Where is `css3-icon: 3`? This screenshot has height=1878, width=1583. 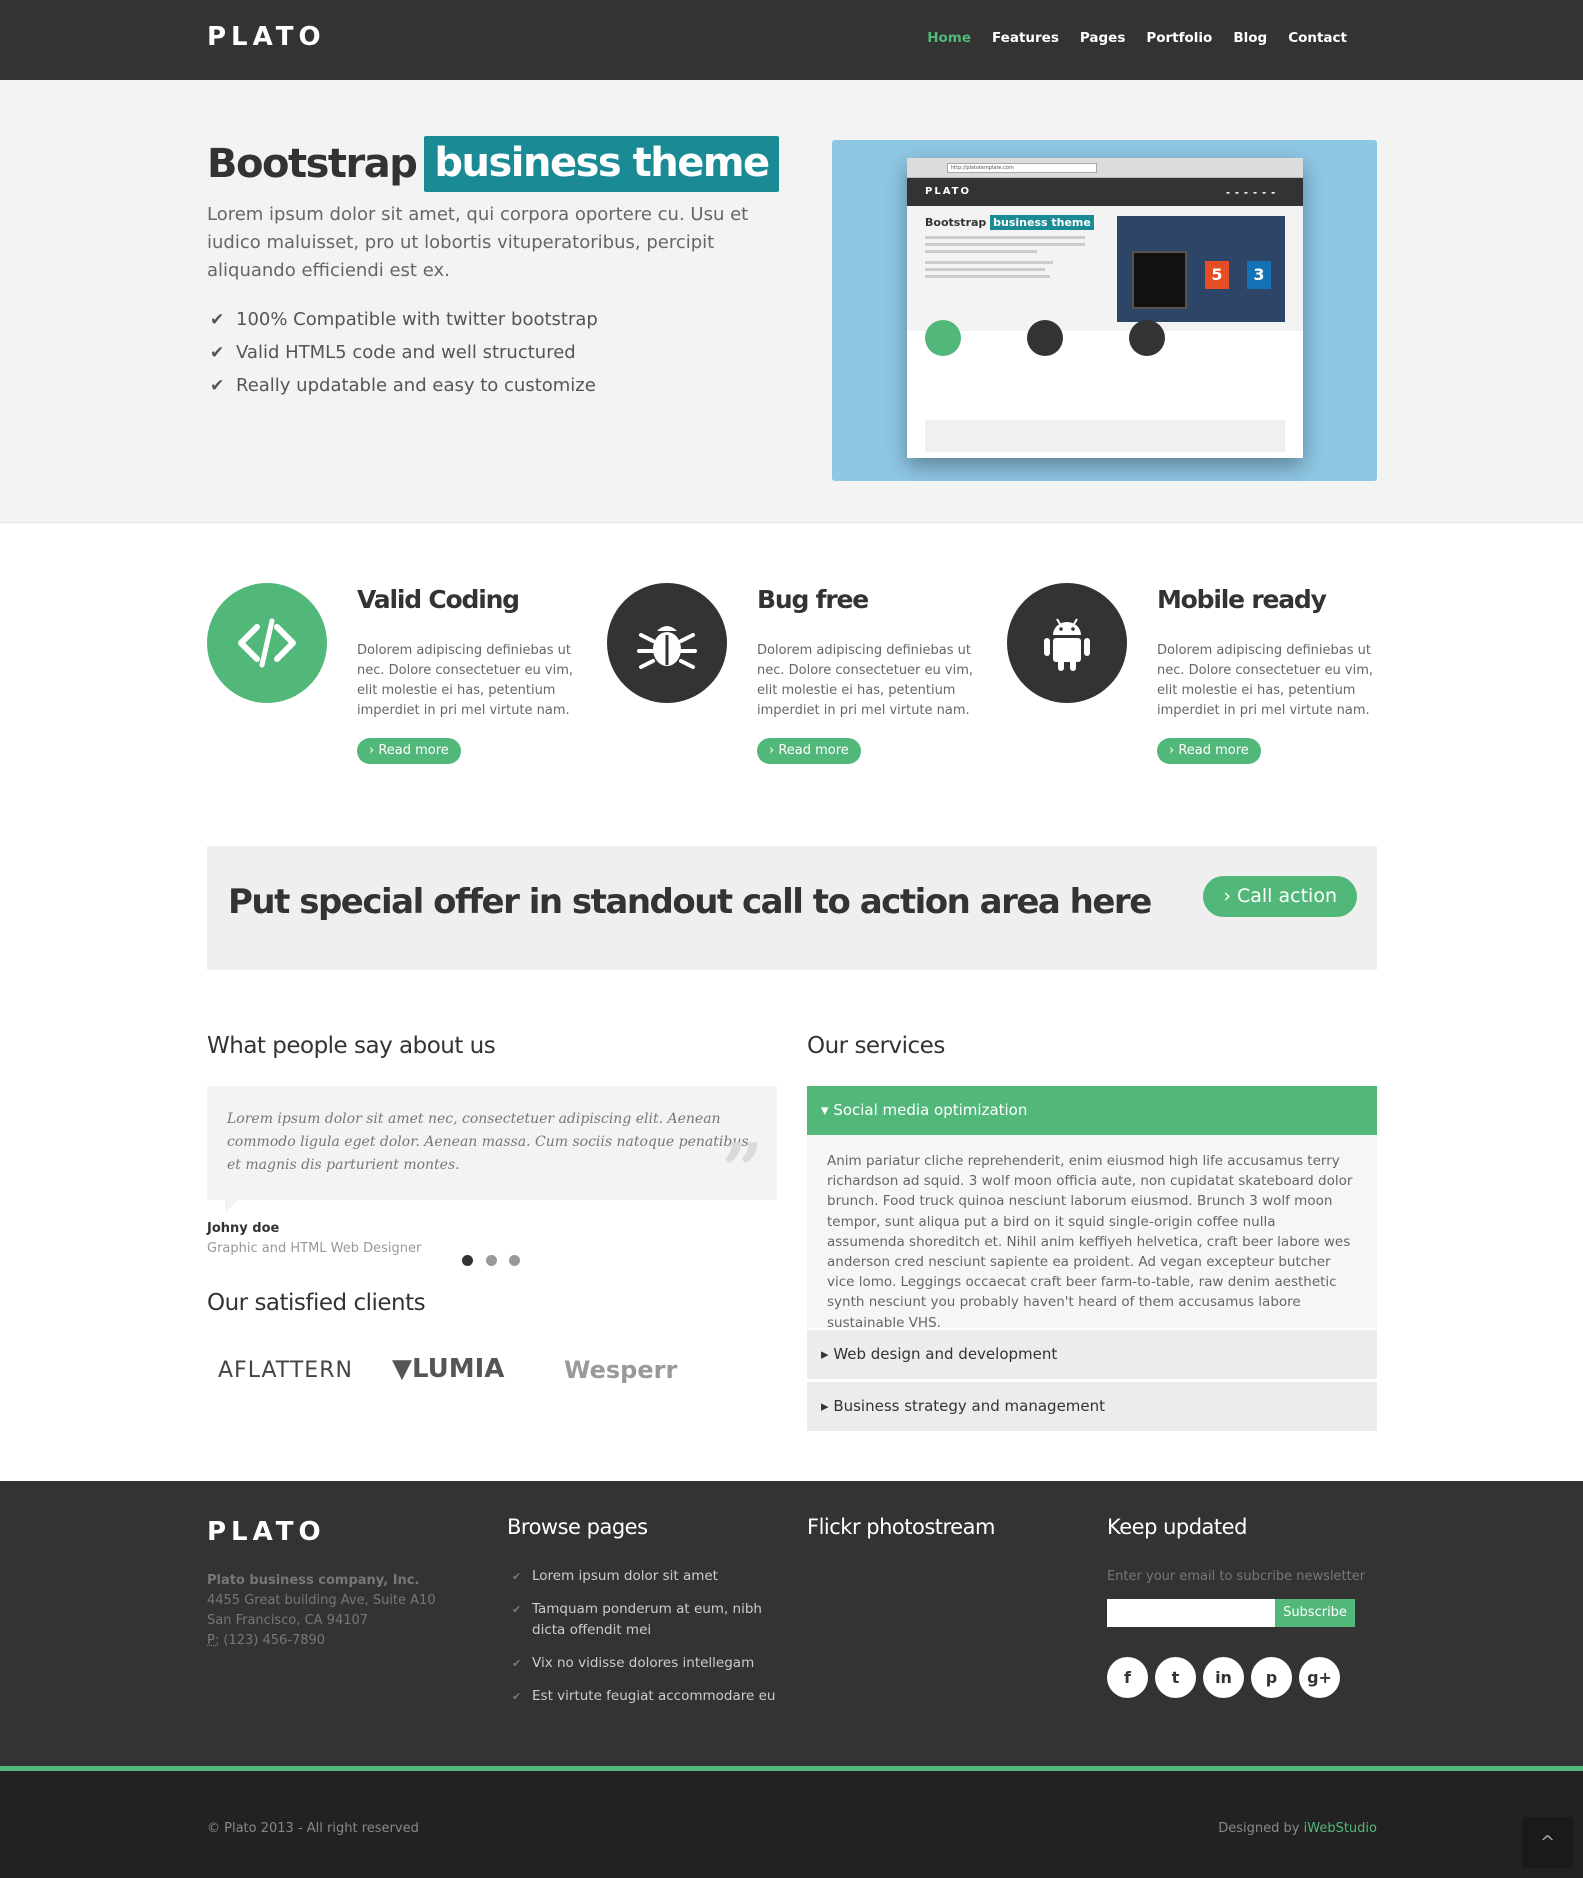 css3-icon: 3 is located at coordinates (1259, 275).